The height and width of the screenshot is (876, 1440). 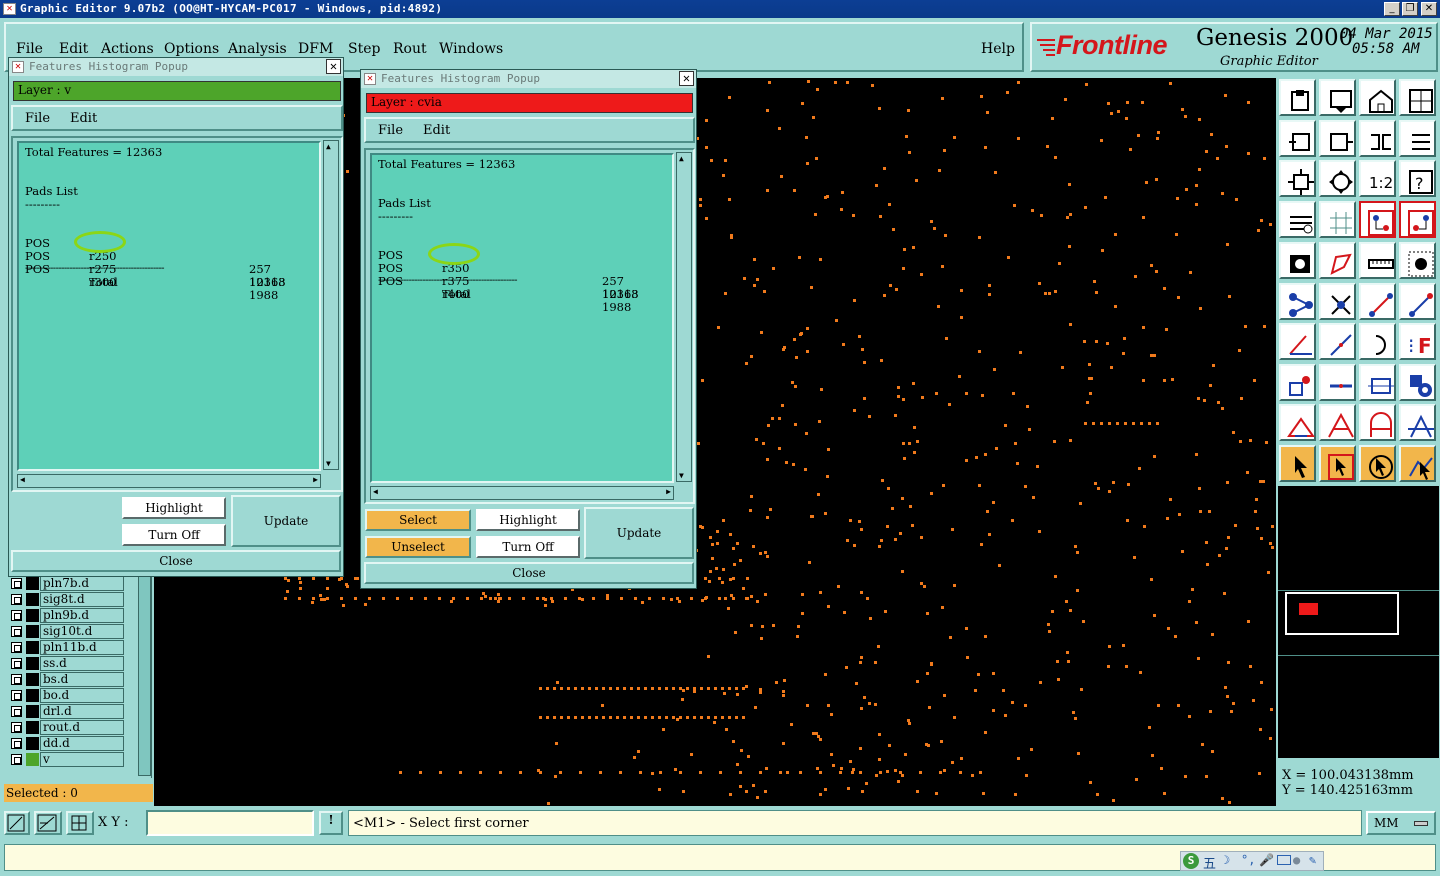 I want to click on scroll-left-icon: ◀, so click(x=22, y=479).